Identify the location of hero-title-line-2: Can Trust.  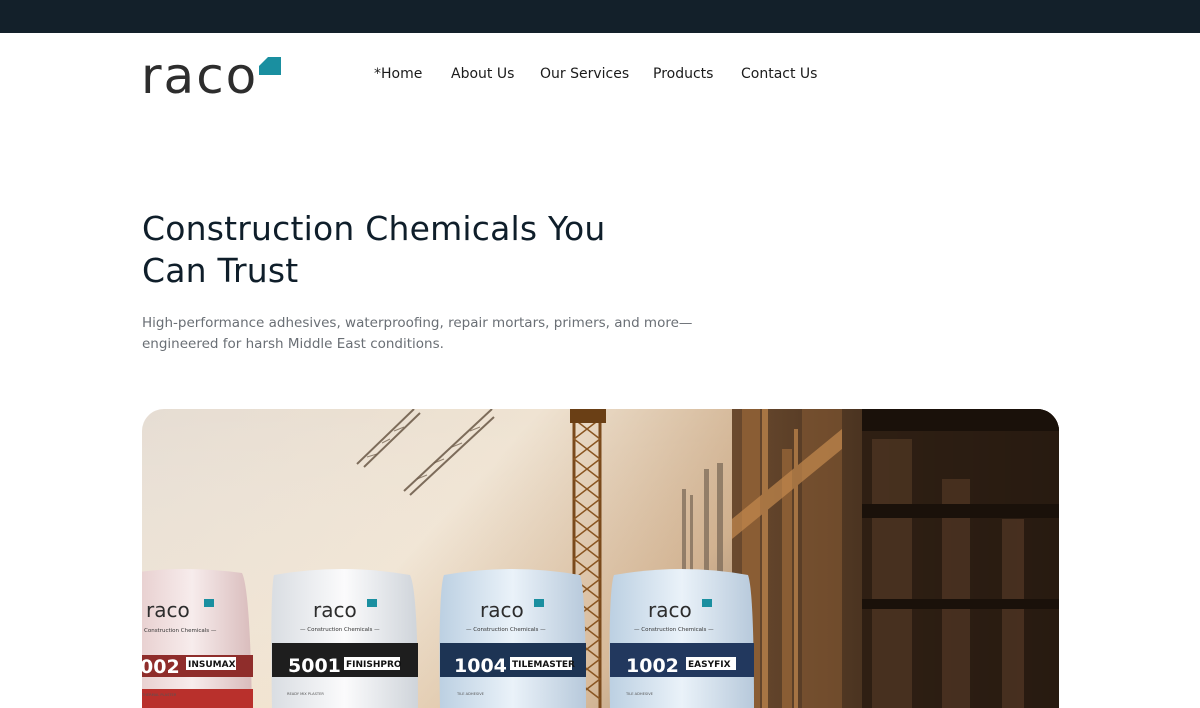
(220, 270).